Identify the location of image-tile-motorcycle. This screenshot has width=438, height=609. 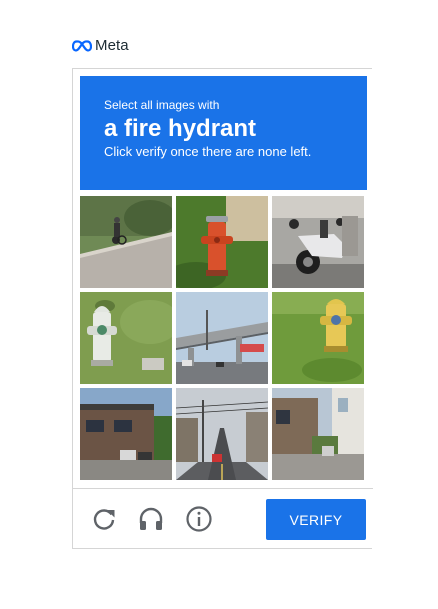
(318, 242).